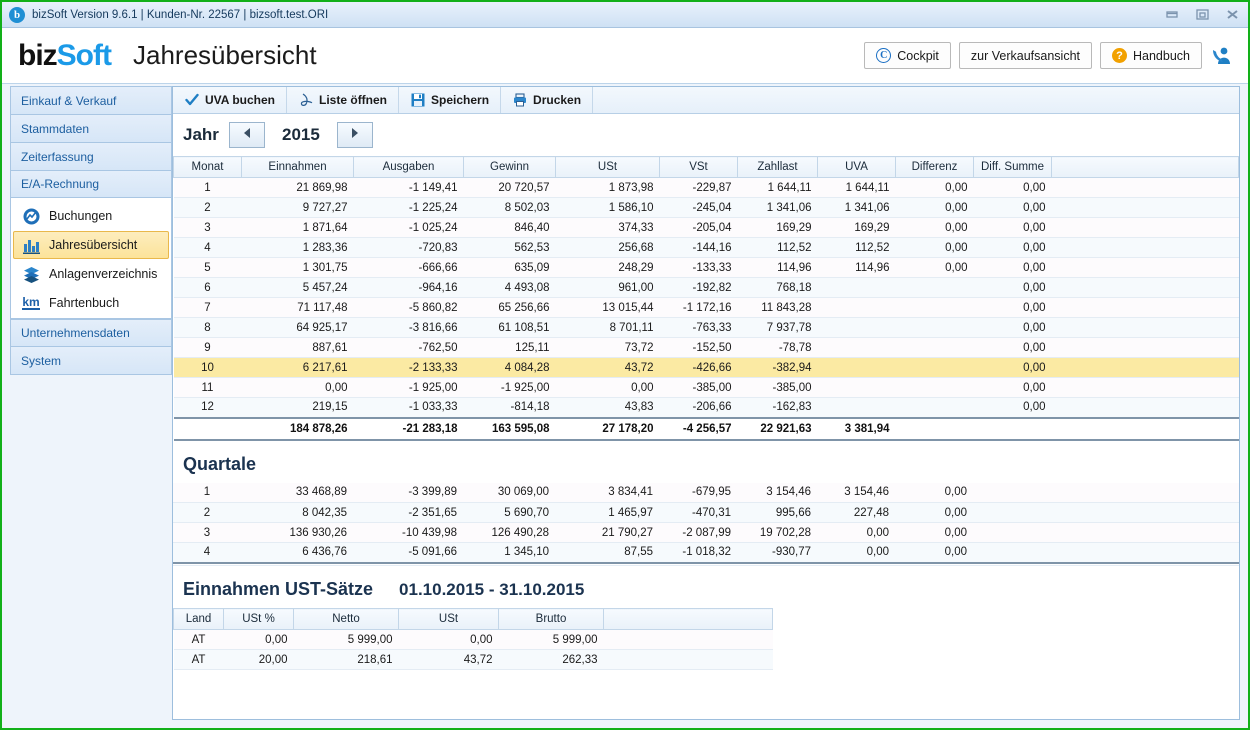  Describe the element at coordinates (103, 274) in the screenshot. I see `sidebar-item-label: Anlagenverzeichnis` at that location.